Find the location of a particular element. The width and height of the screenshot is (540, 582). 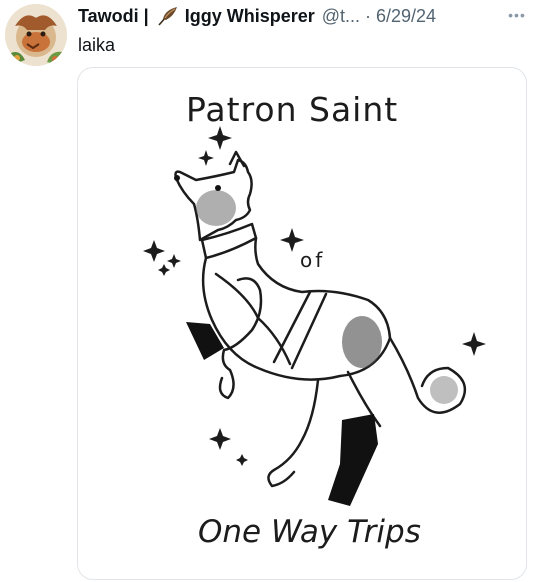

more-options-icon: ••• is located at coordinates (517, 15).